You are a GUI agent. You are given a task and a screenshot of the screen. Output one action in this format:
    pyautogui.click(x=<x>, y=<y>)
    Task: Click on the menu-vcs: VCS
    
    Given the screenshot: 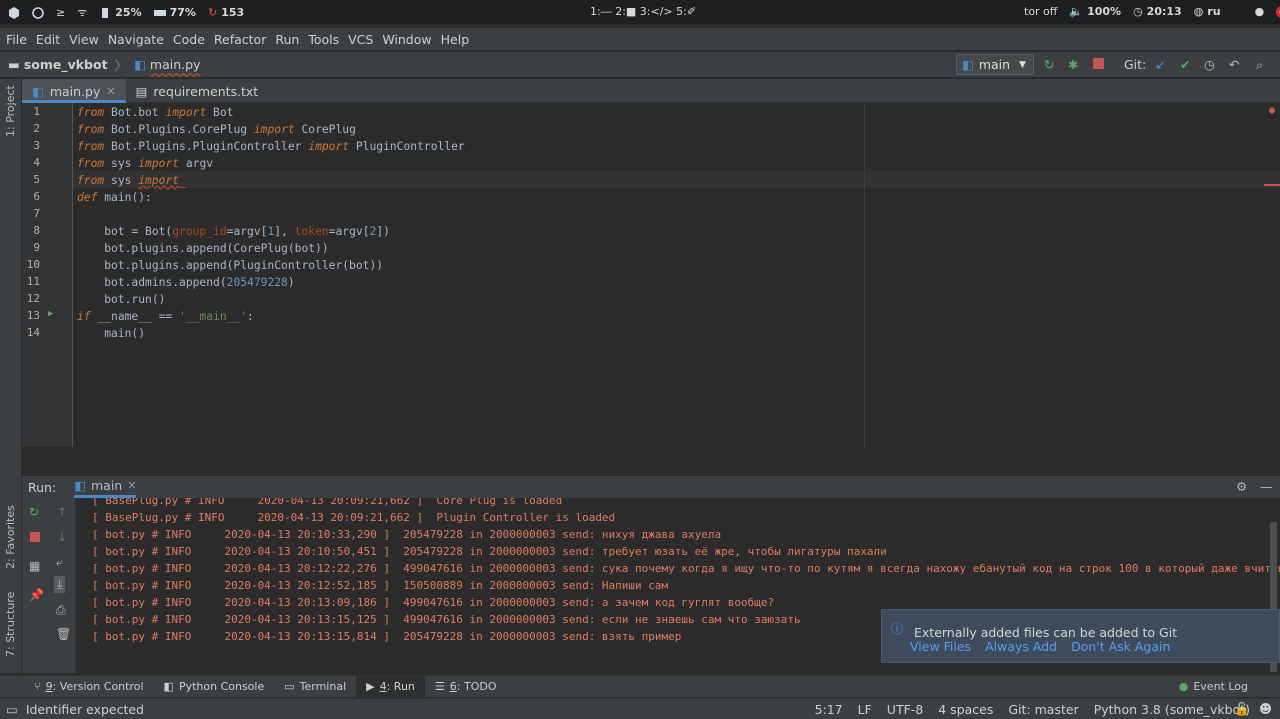 What is the action you would take?
    pyautogui.click(x=360, y=39)
    